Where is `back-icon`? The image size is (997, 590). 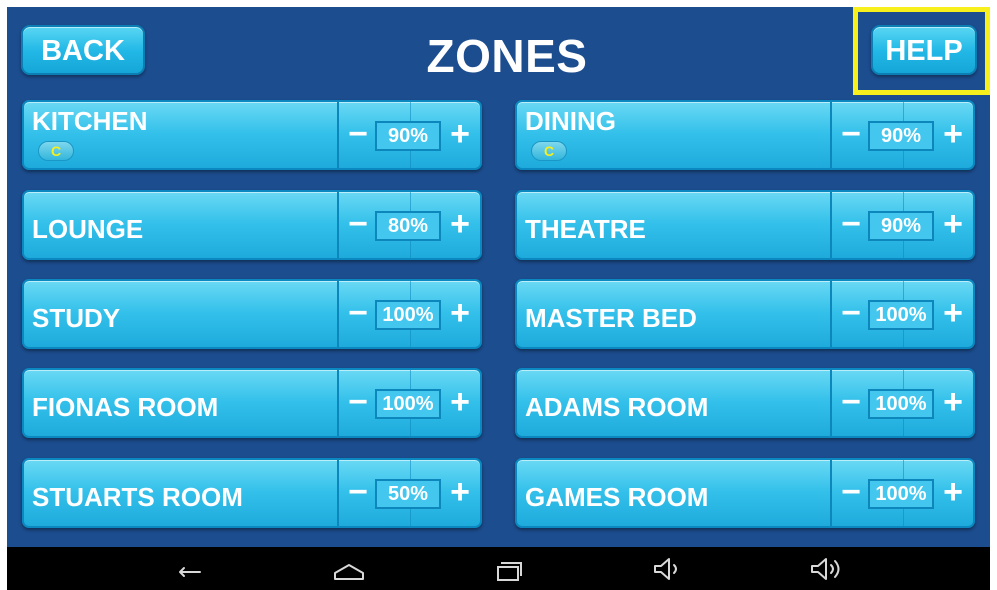 back-icon is located at coordinates (190, 569).